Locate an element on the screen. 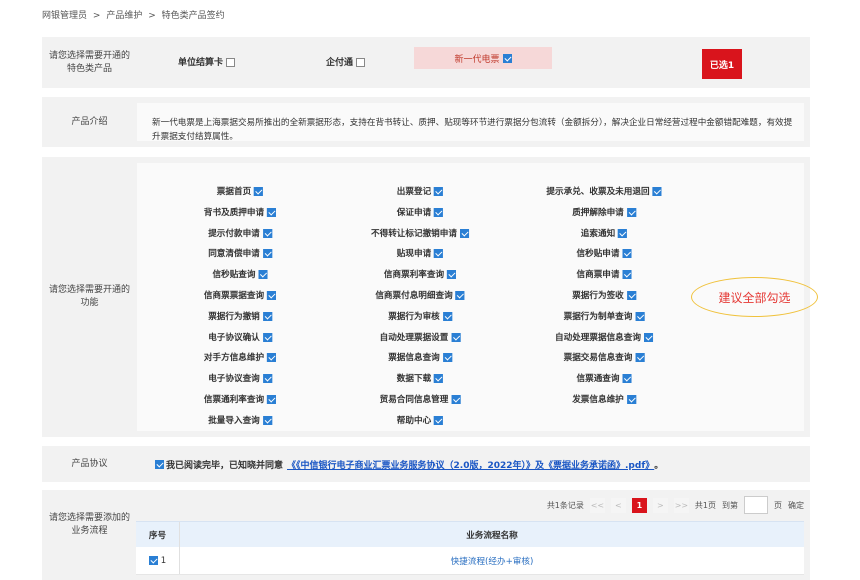 This screenshot has height=580, width=860. pager-next-button: > is located at coordinates (660, 505).